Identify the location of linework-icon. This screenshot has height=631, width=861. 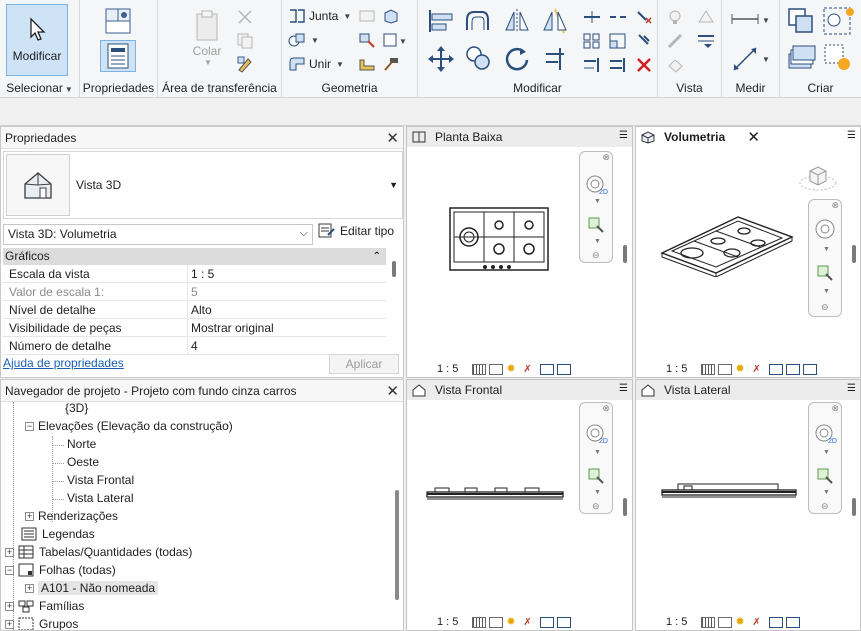
(676, 41).